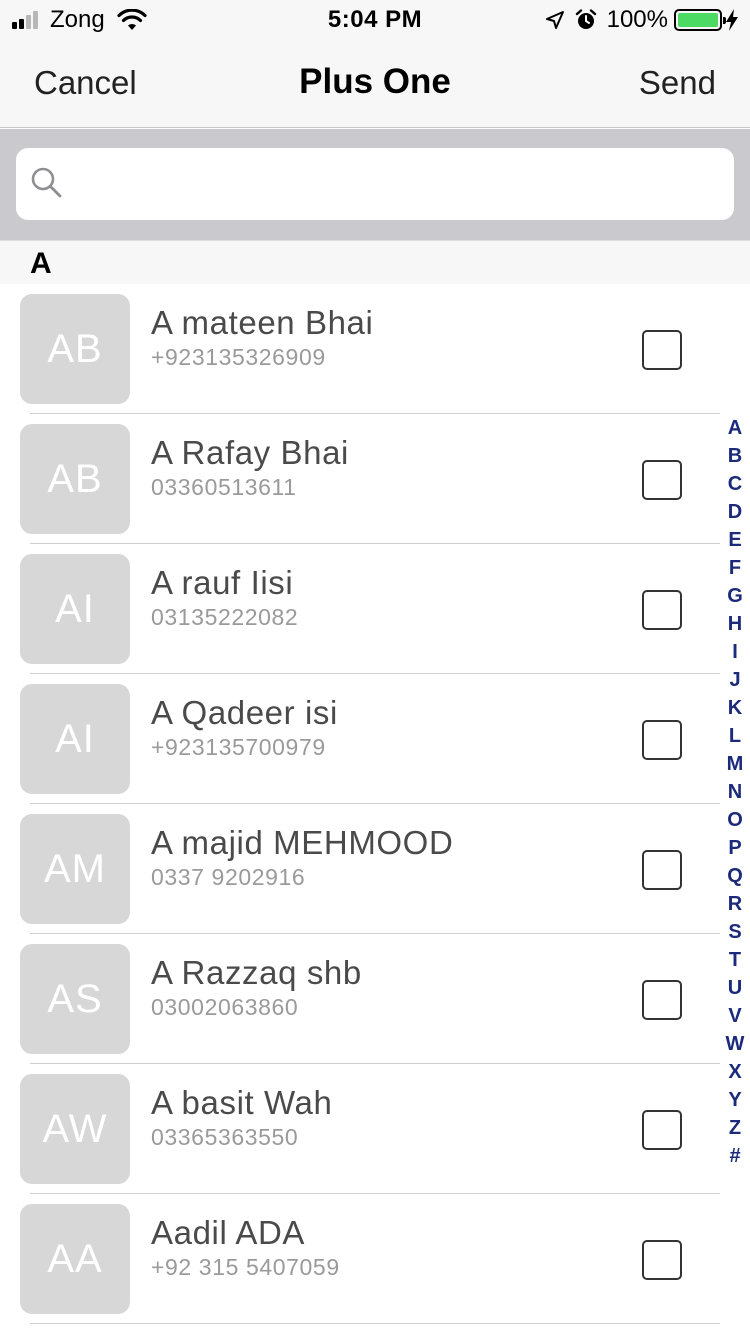 This screenshot has width=750, height=1334. Describe the element at coordinates (262, 322) in the screenshot. I see `contact-name: A mateen Bhai` at that location.